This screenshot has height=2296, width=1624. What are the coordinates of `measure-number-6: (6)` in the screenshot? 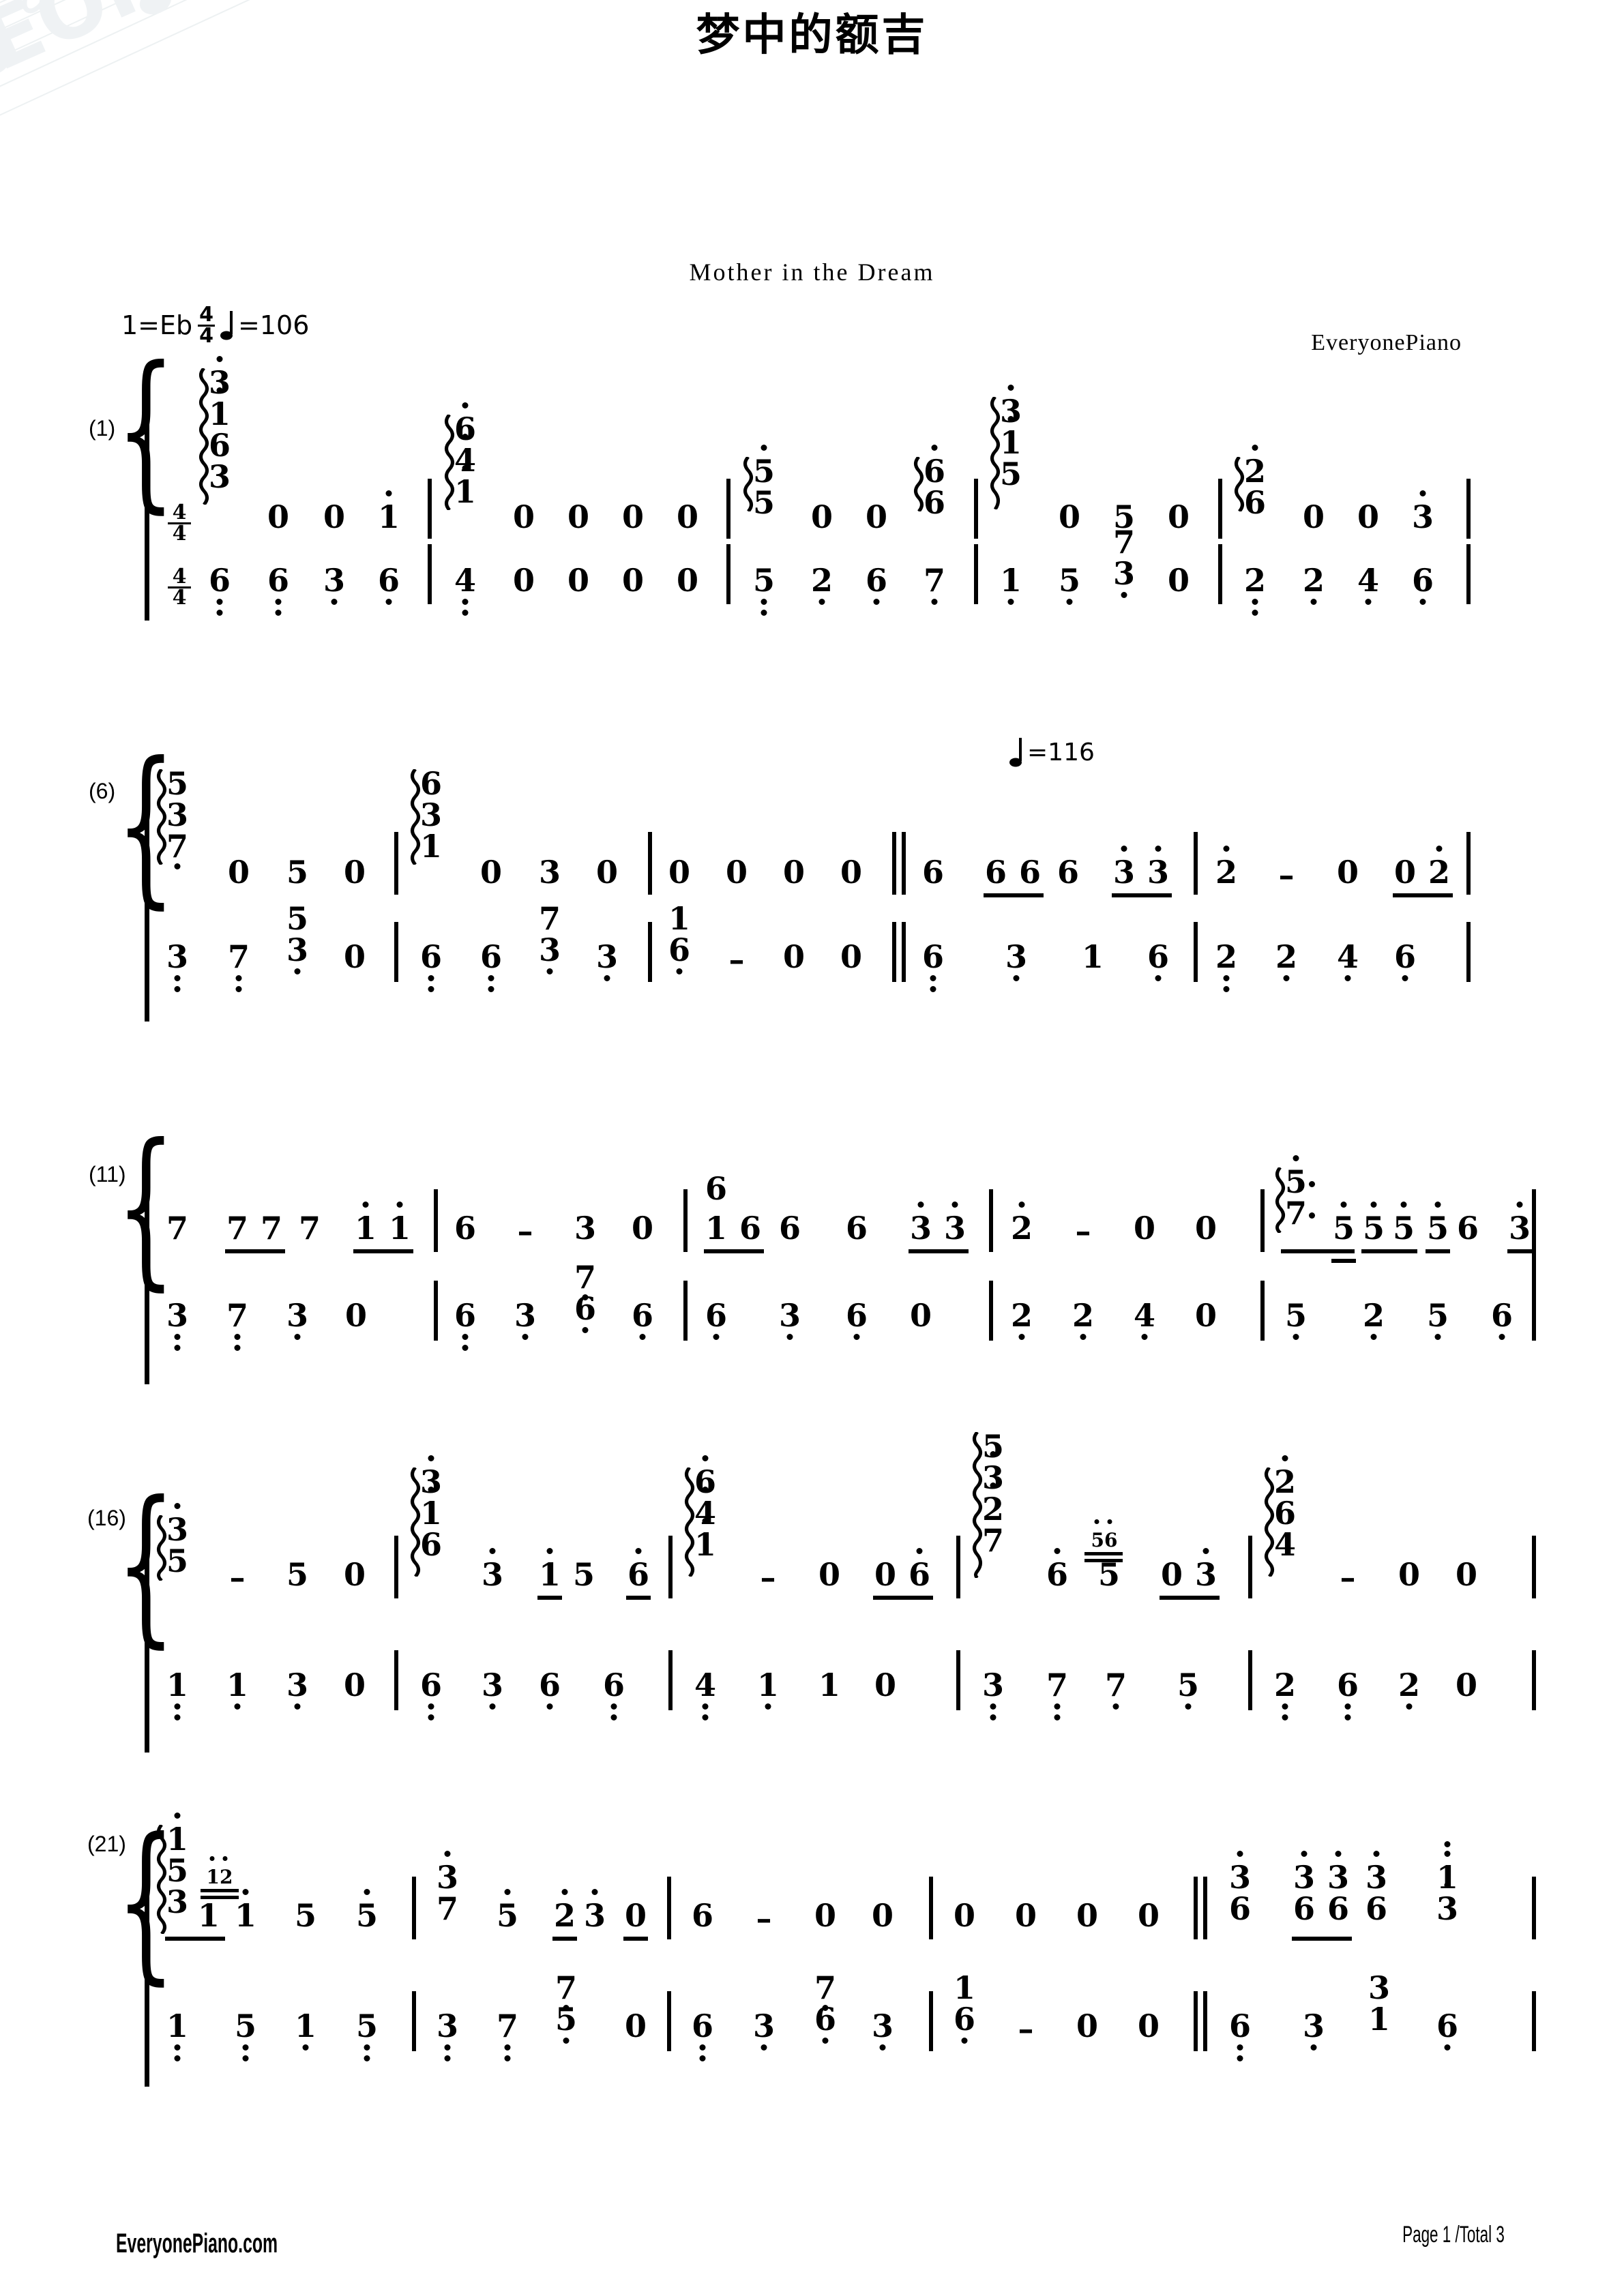 It's located at (102, 791).